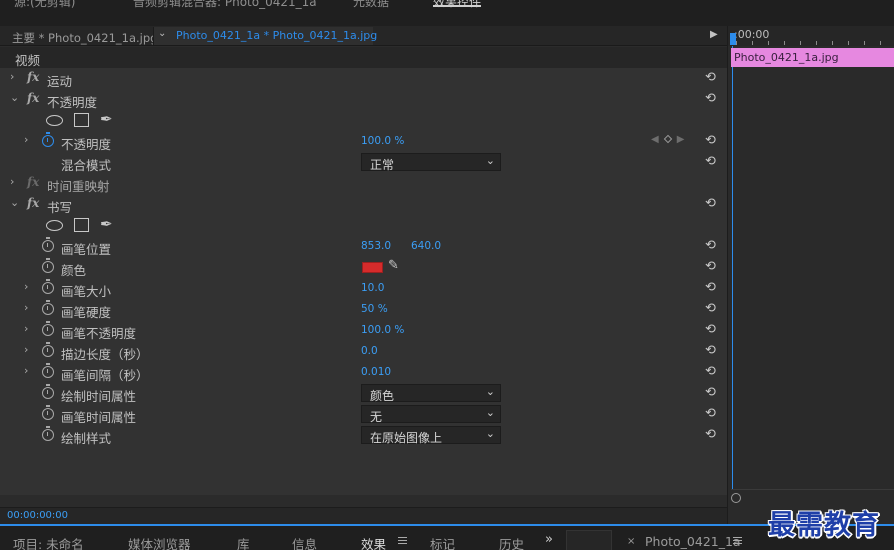  Describe the element at coordinates (655, 139) in the screenshot. I see `prev-keyframe-icon: ◀` at that location.